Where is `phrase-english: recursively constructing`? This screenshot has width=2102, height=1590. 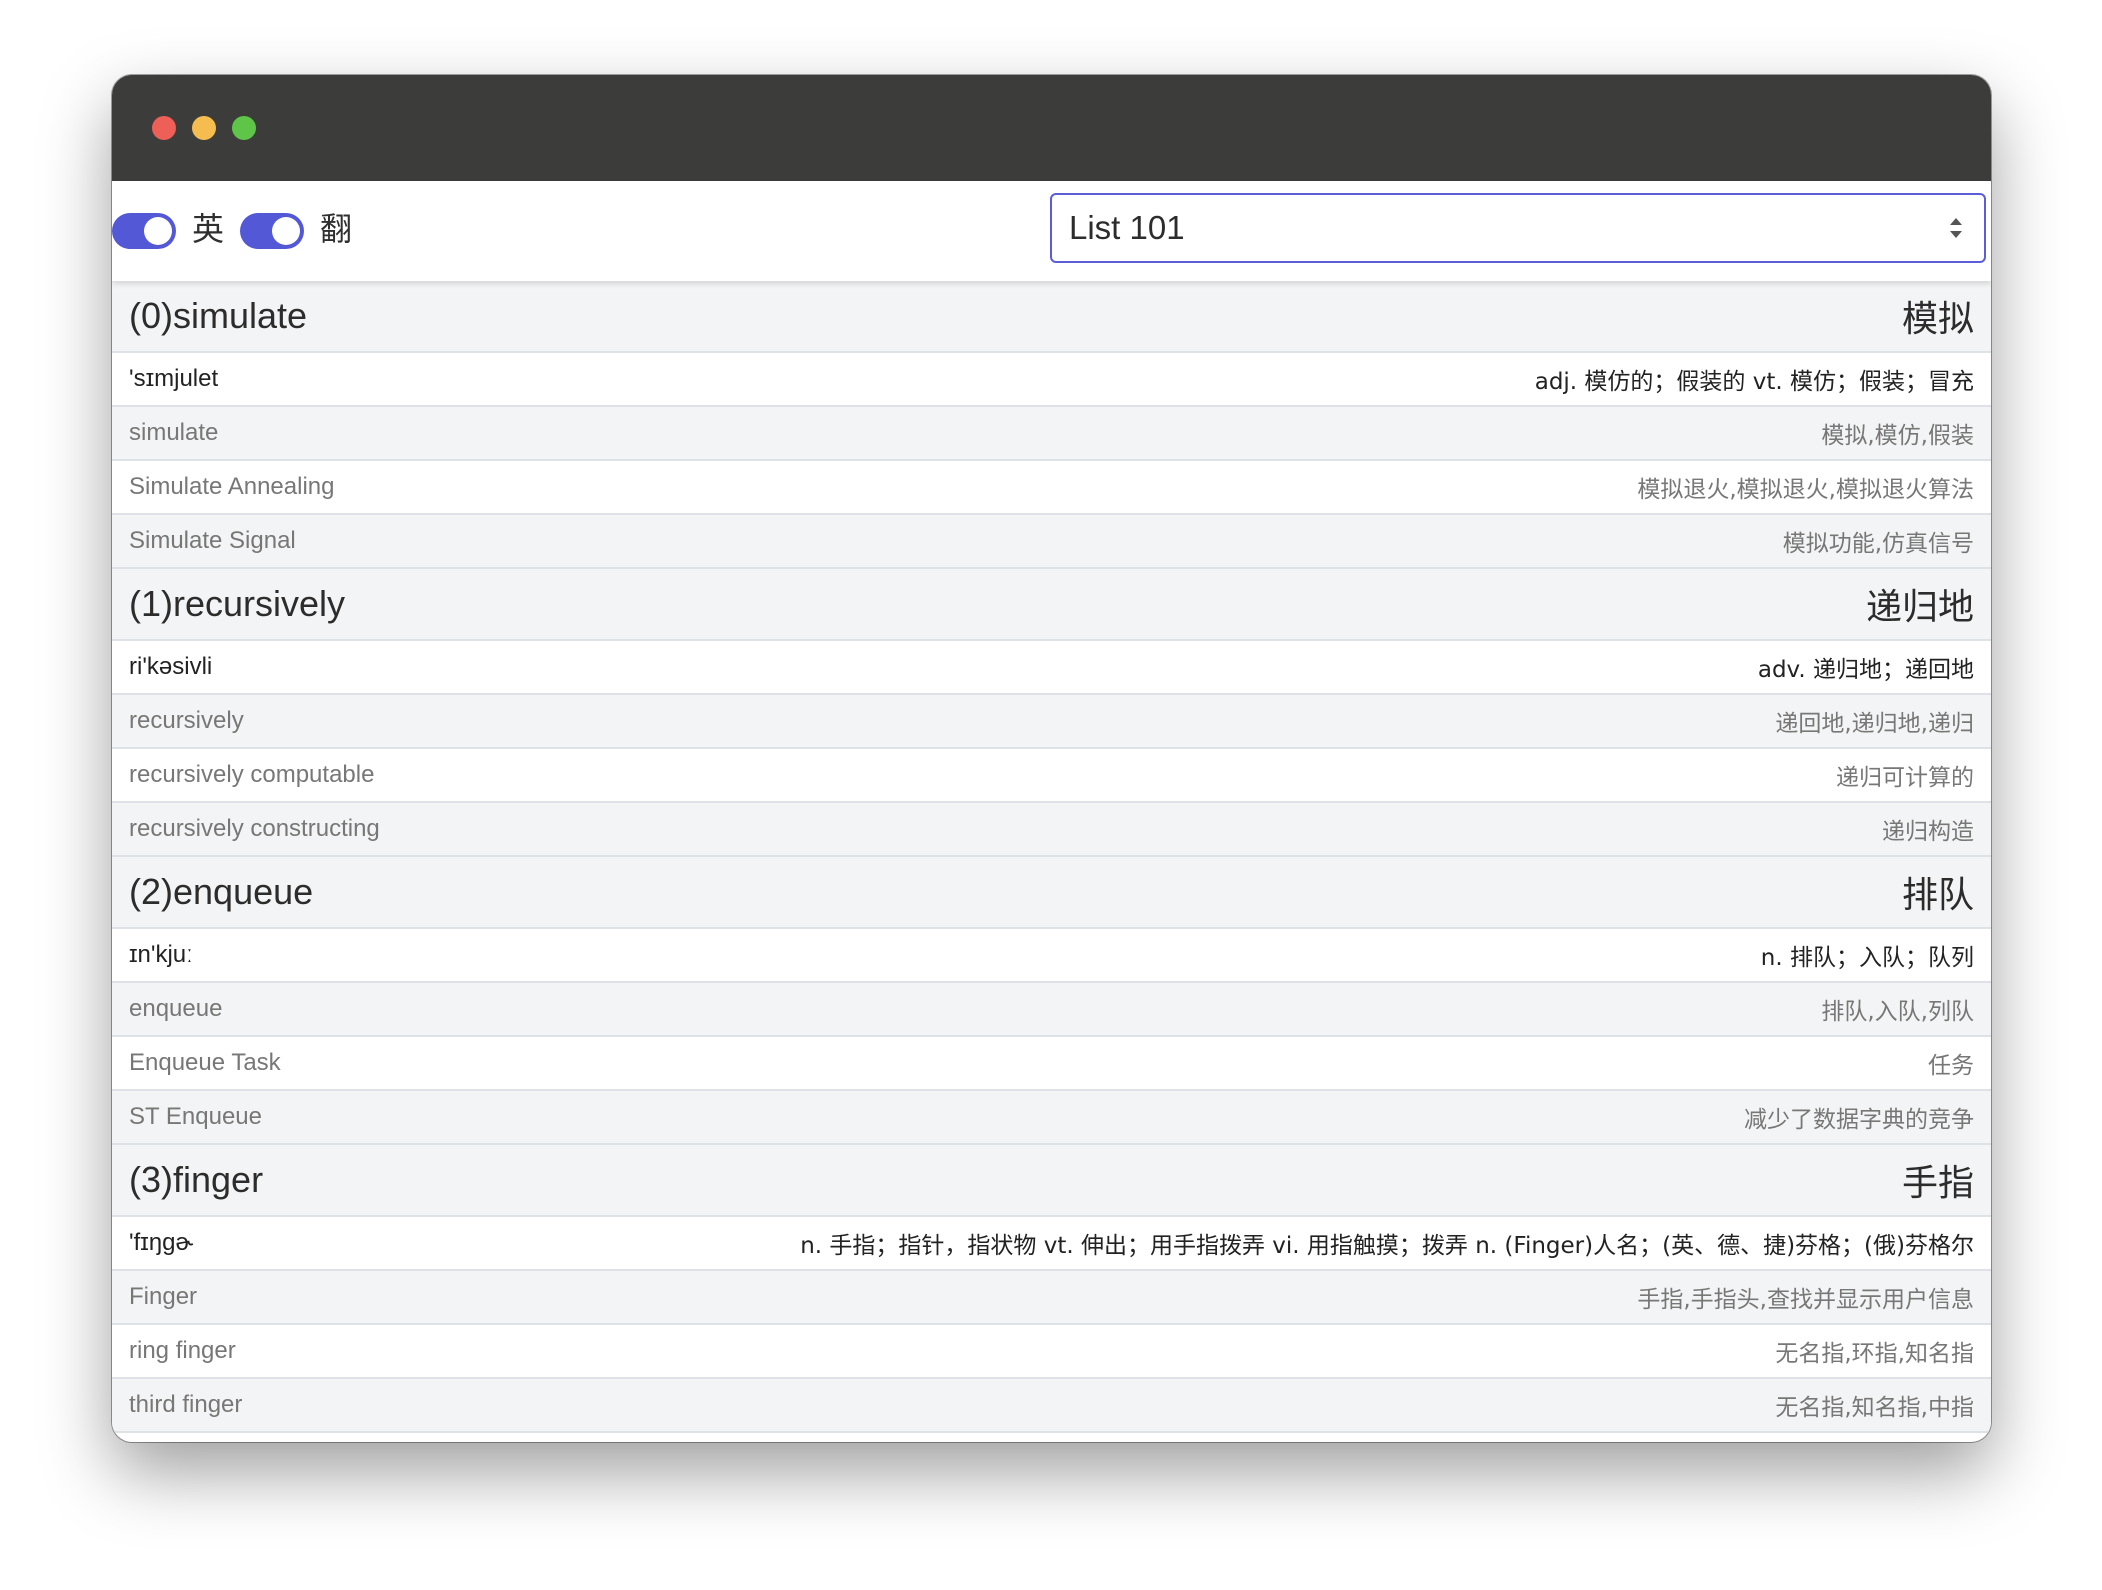
phrase-english: recursively constructing is located at coordinates (254, 828).